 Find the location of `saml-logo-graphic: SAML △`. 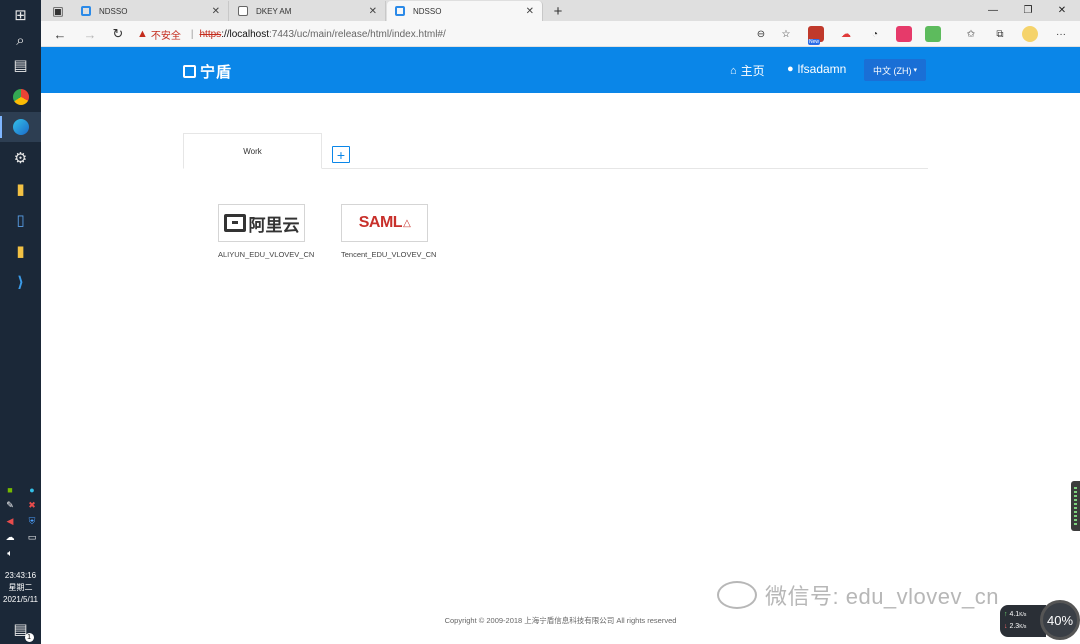

saml-logo-graphic: SAML △ is located at coordinates (385, 223).